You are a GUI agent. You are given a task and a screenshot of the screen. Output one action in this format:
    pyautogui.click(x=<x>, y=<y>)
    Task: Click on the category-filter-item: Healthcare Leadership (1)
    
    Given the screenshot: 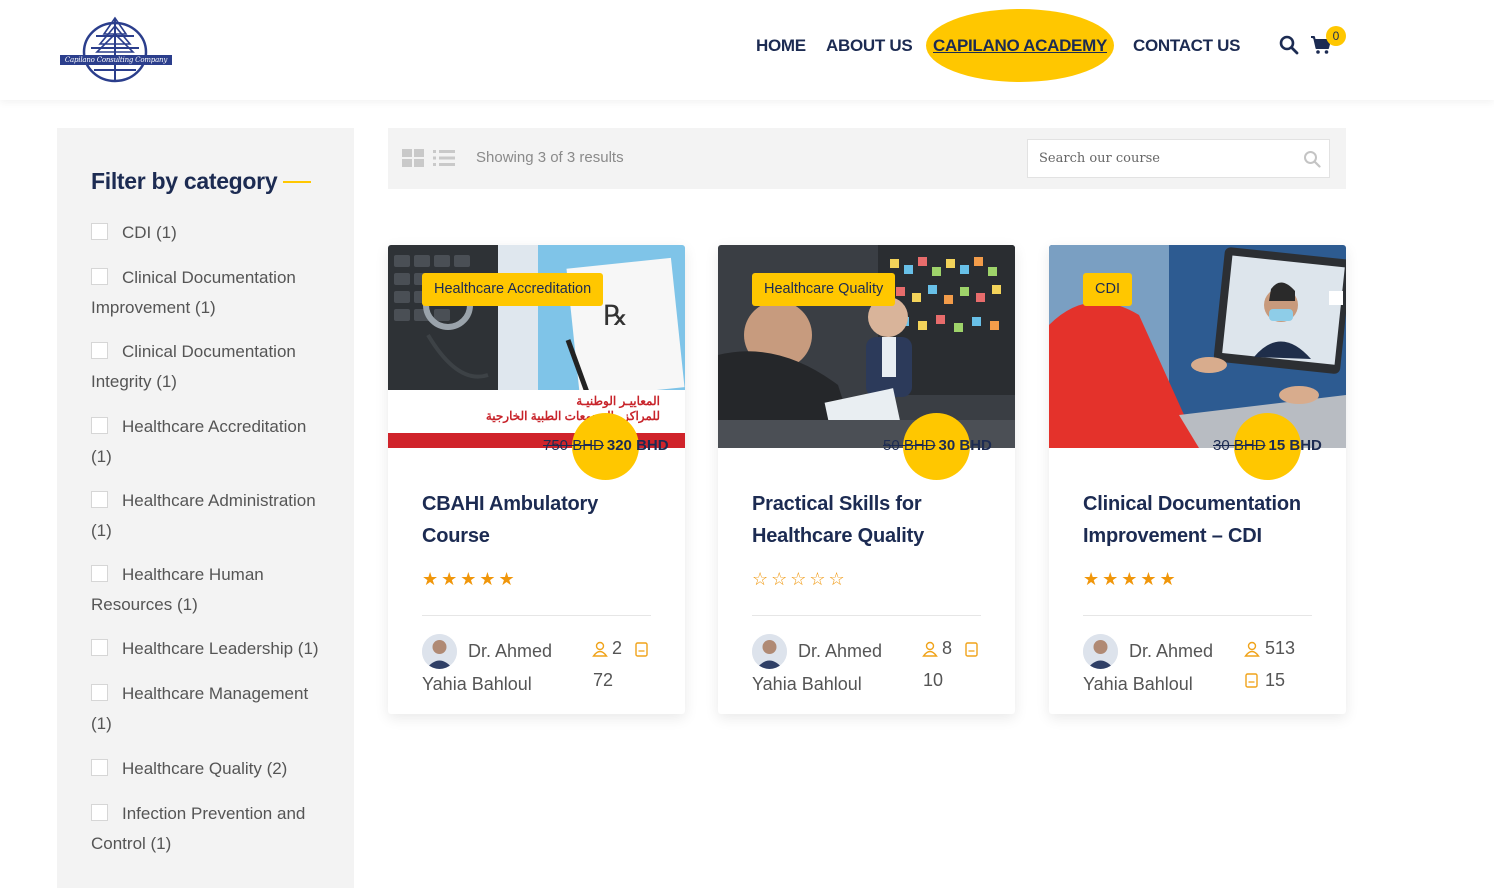 What is the action you would take?
    pyautogui.click(x=211, y=649)
    